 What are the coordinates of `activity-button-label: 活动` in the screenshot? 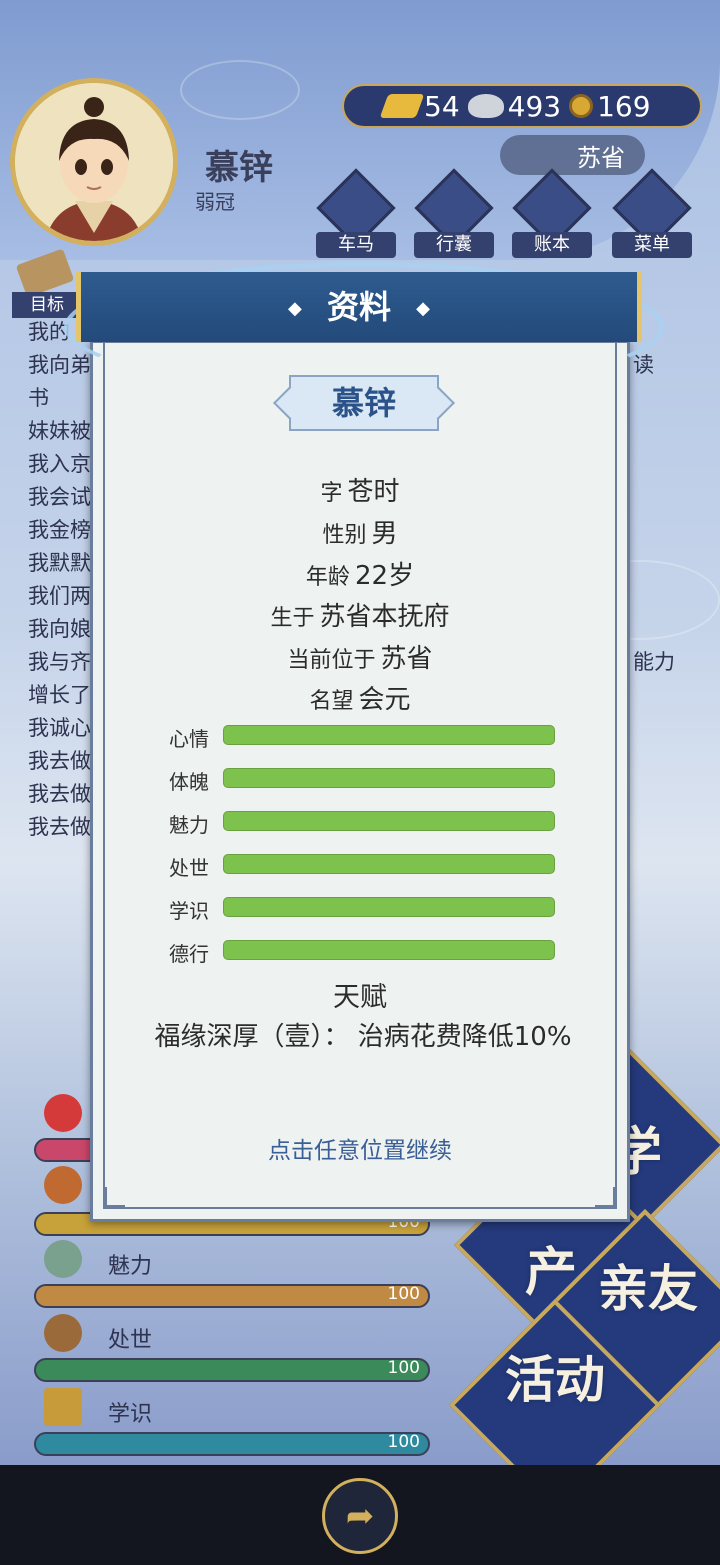 It's located at (555, 1380).